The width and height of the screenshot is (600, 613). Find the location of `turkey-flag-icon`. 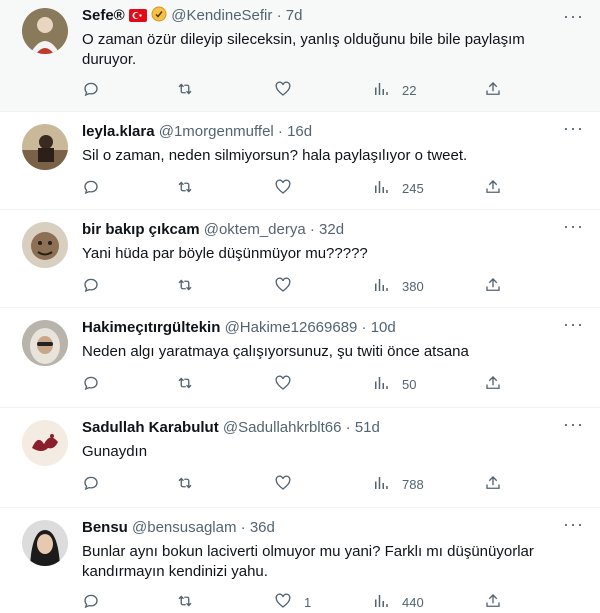

turkey-flag-icon is located at coordinates (137, 18).